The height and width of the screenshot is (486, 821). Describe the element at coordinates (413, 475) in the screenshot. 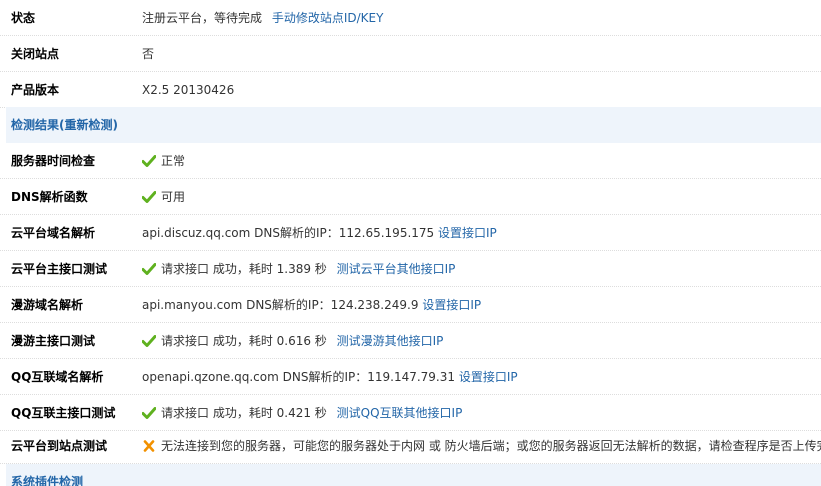

I see `plugin-check-header: 系统插件检测` at that location.